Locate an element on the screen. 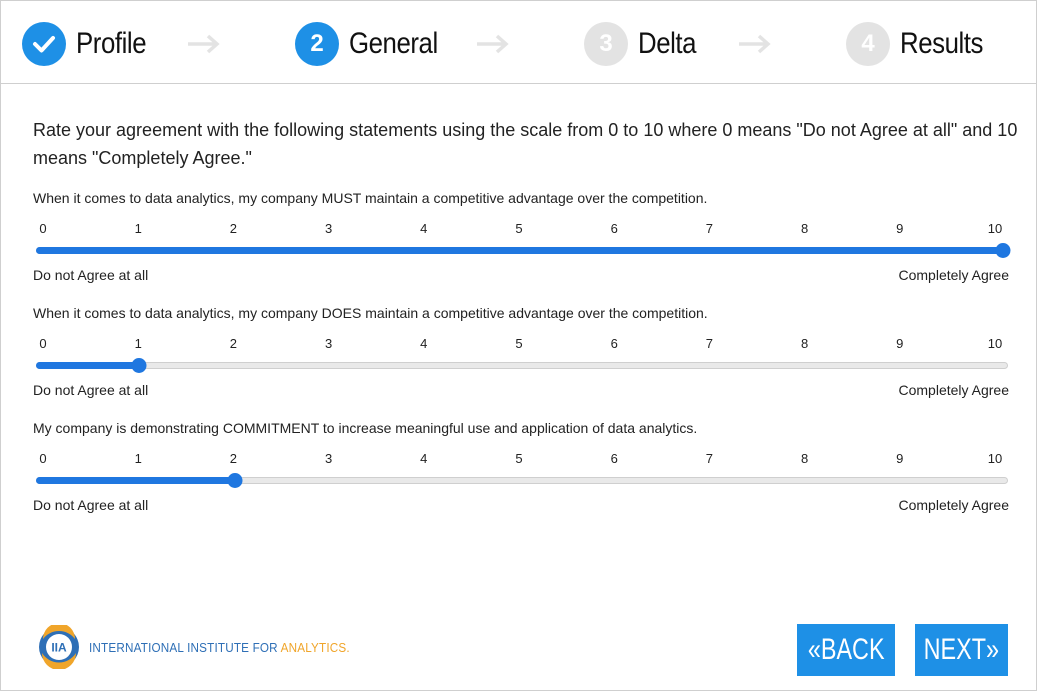 The height and width of the screenshot is (691, 1037). progress-stepper: Profile 2 General 3 Delta 4 Results is located at coordinates (518, 42).